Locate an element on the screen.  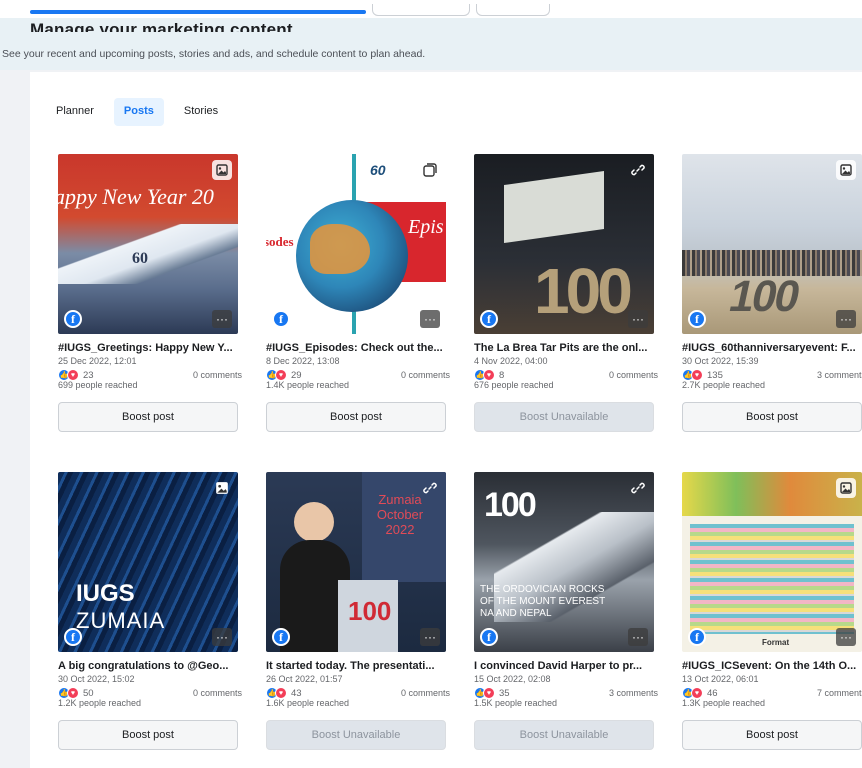
speaker-head is located at coordinates (314, 522).